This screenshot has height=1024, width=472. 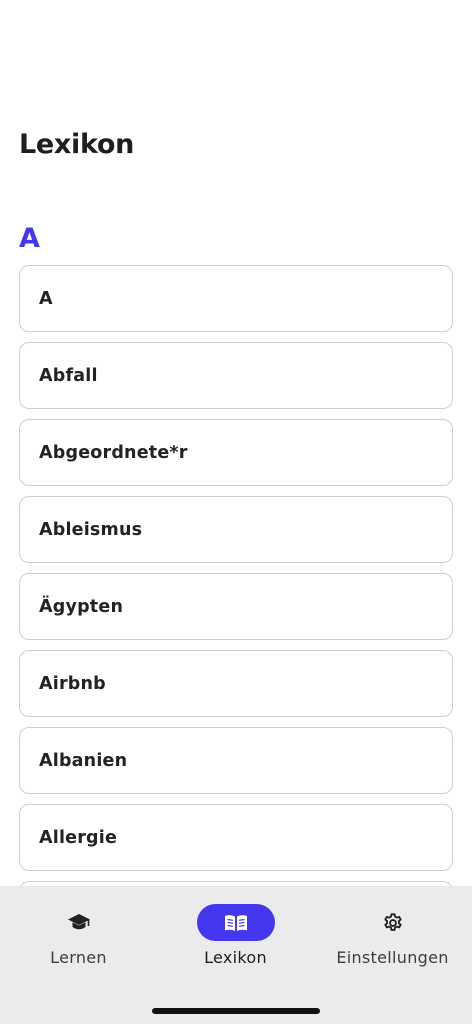 I want to click on page-title: Lexikon, so click(x=77, y=144).